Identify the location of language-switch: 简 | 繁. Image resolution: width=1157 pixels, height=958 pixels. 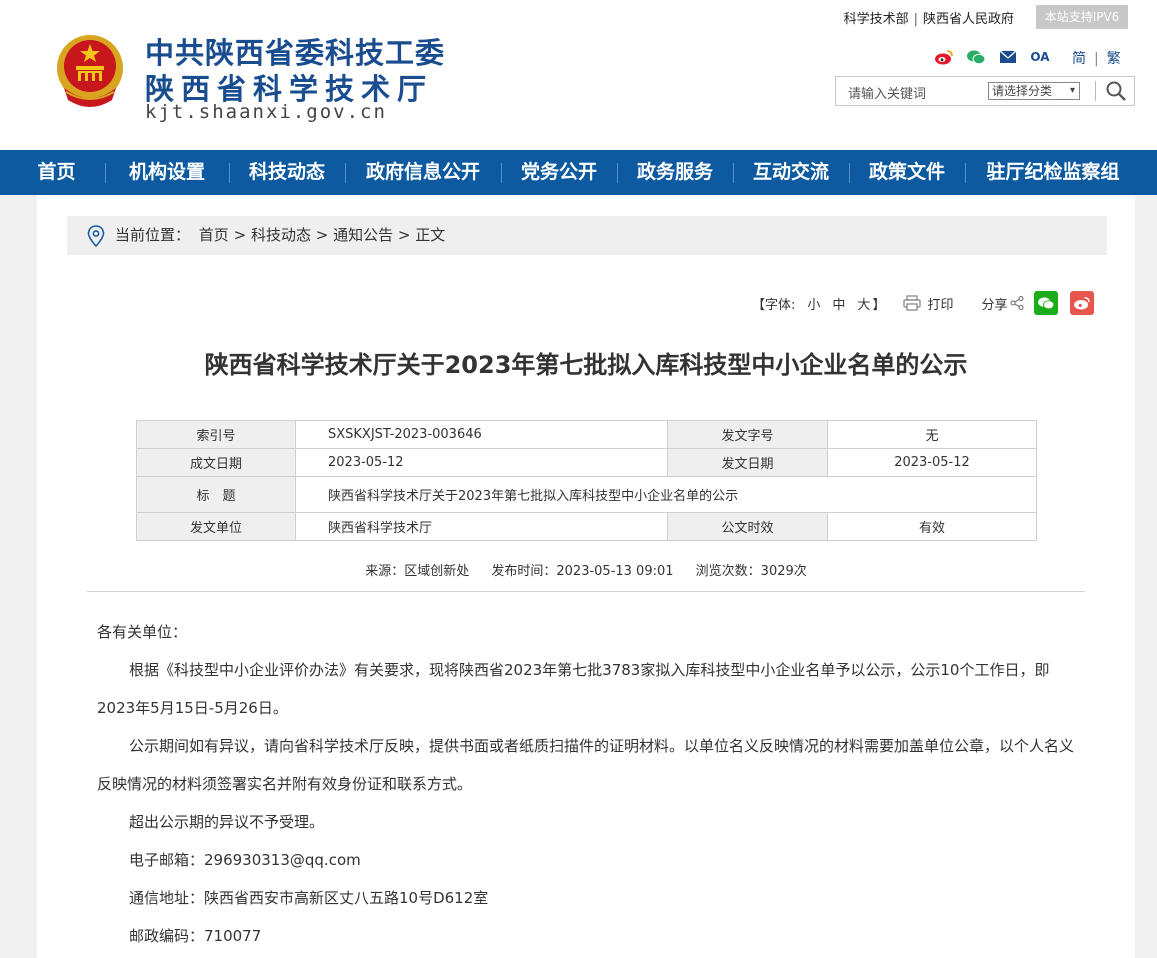
(1096, 58).